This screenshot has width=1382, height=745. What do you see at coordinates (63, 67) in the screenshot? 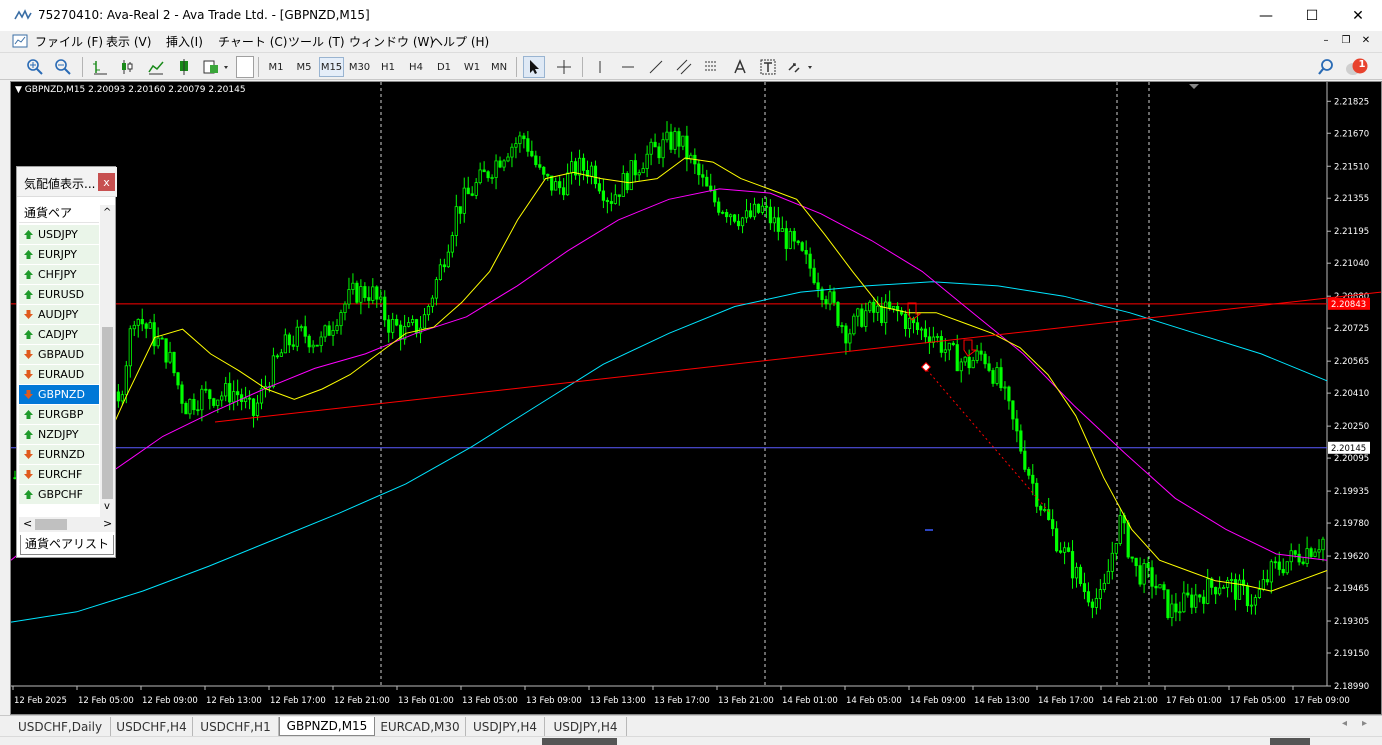
I see `zoom-out-button` at bounding box center [63, 67].